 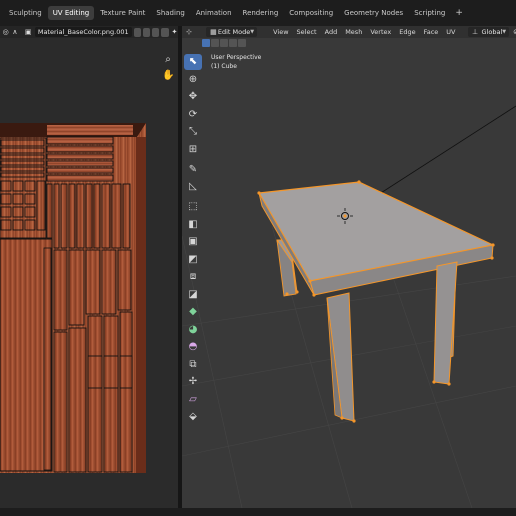 I want to click on shear-icon: ▱, so click(x=193, y=400).